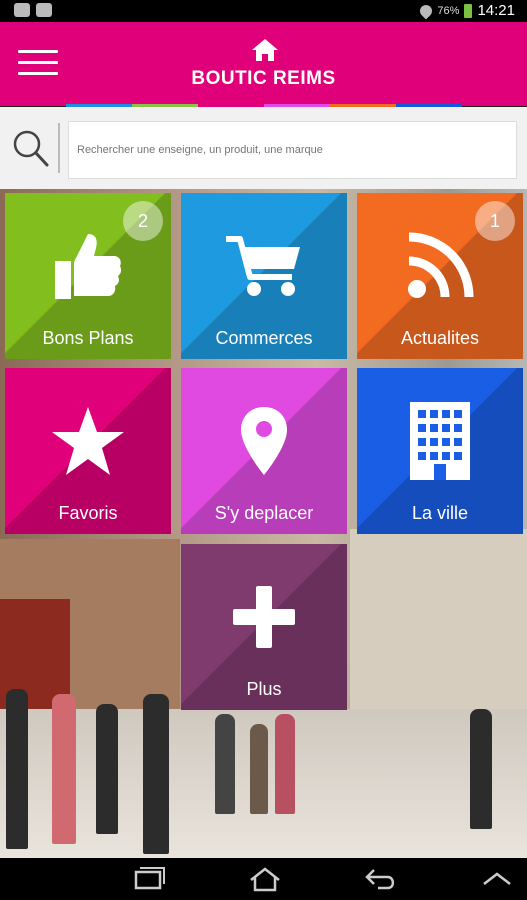 The image size is (527, 900). Describe the element at coordinates (264, 513) in the screenshot. I see `tile-label: S'y deplacer` at that location.